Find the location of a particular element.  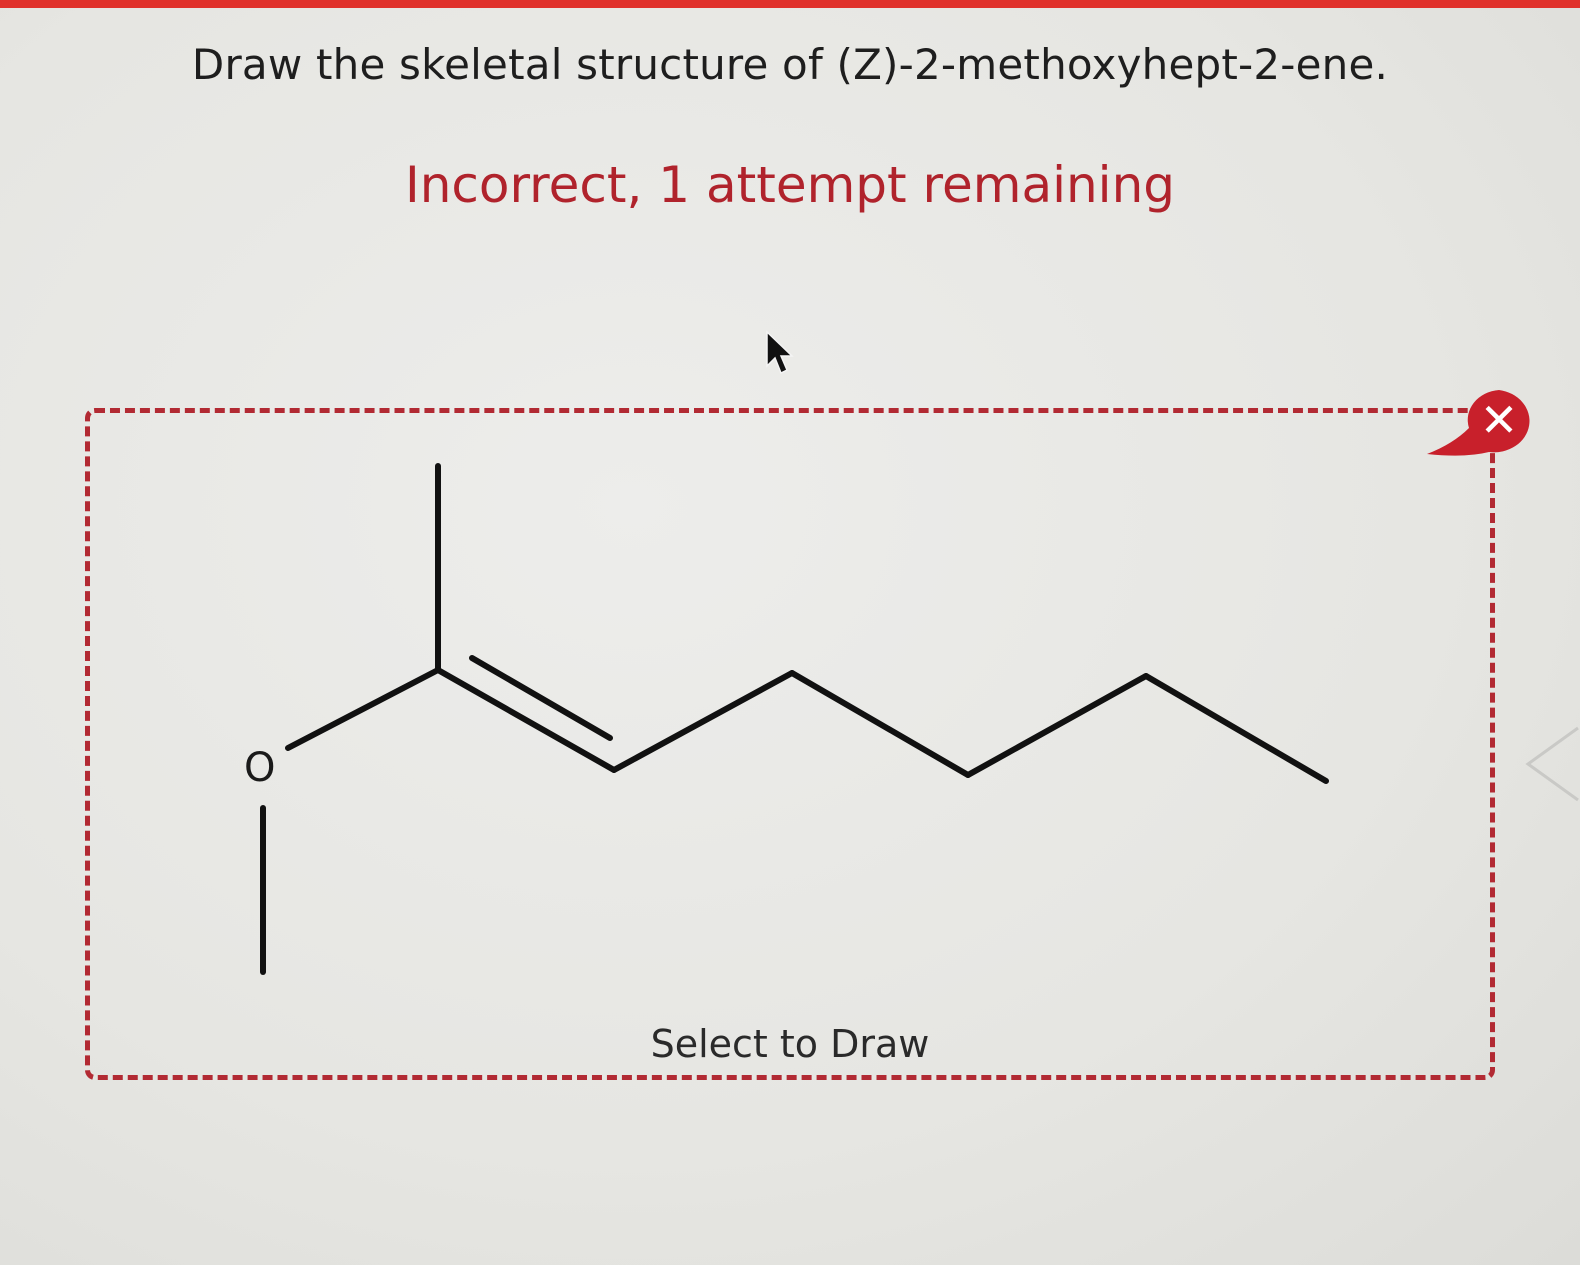

select-to-draw-label: Select to Draw is located at coordinates (790, 1044).